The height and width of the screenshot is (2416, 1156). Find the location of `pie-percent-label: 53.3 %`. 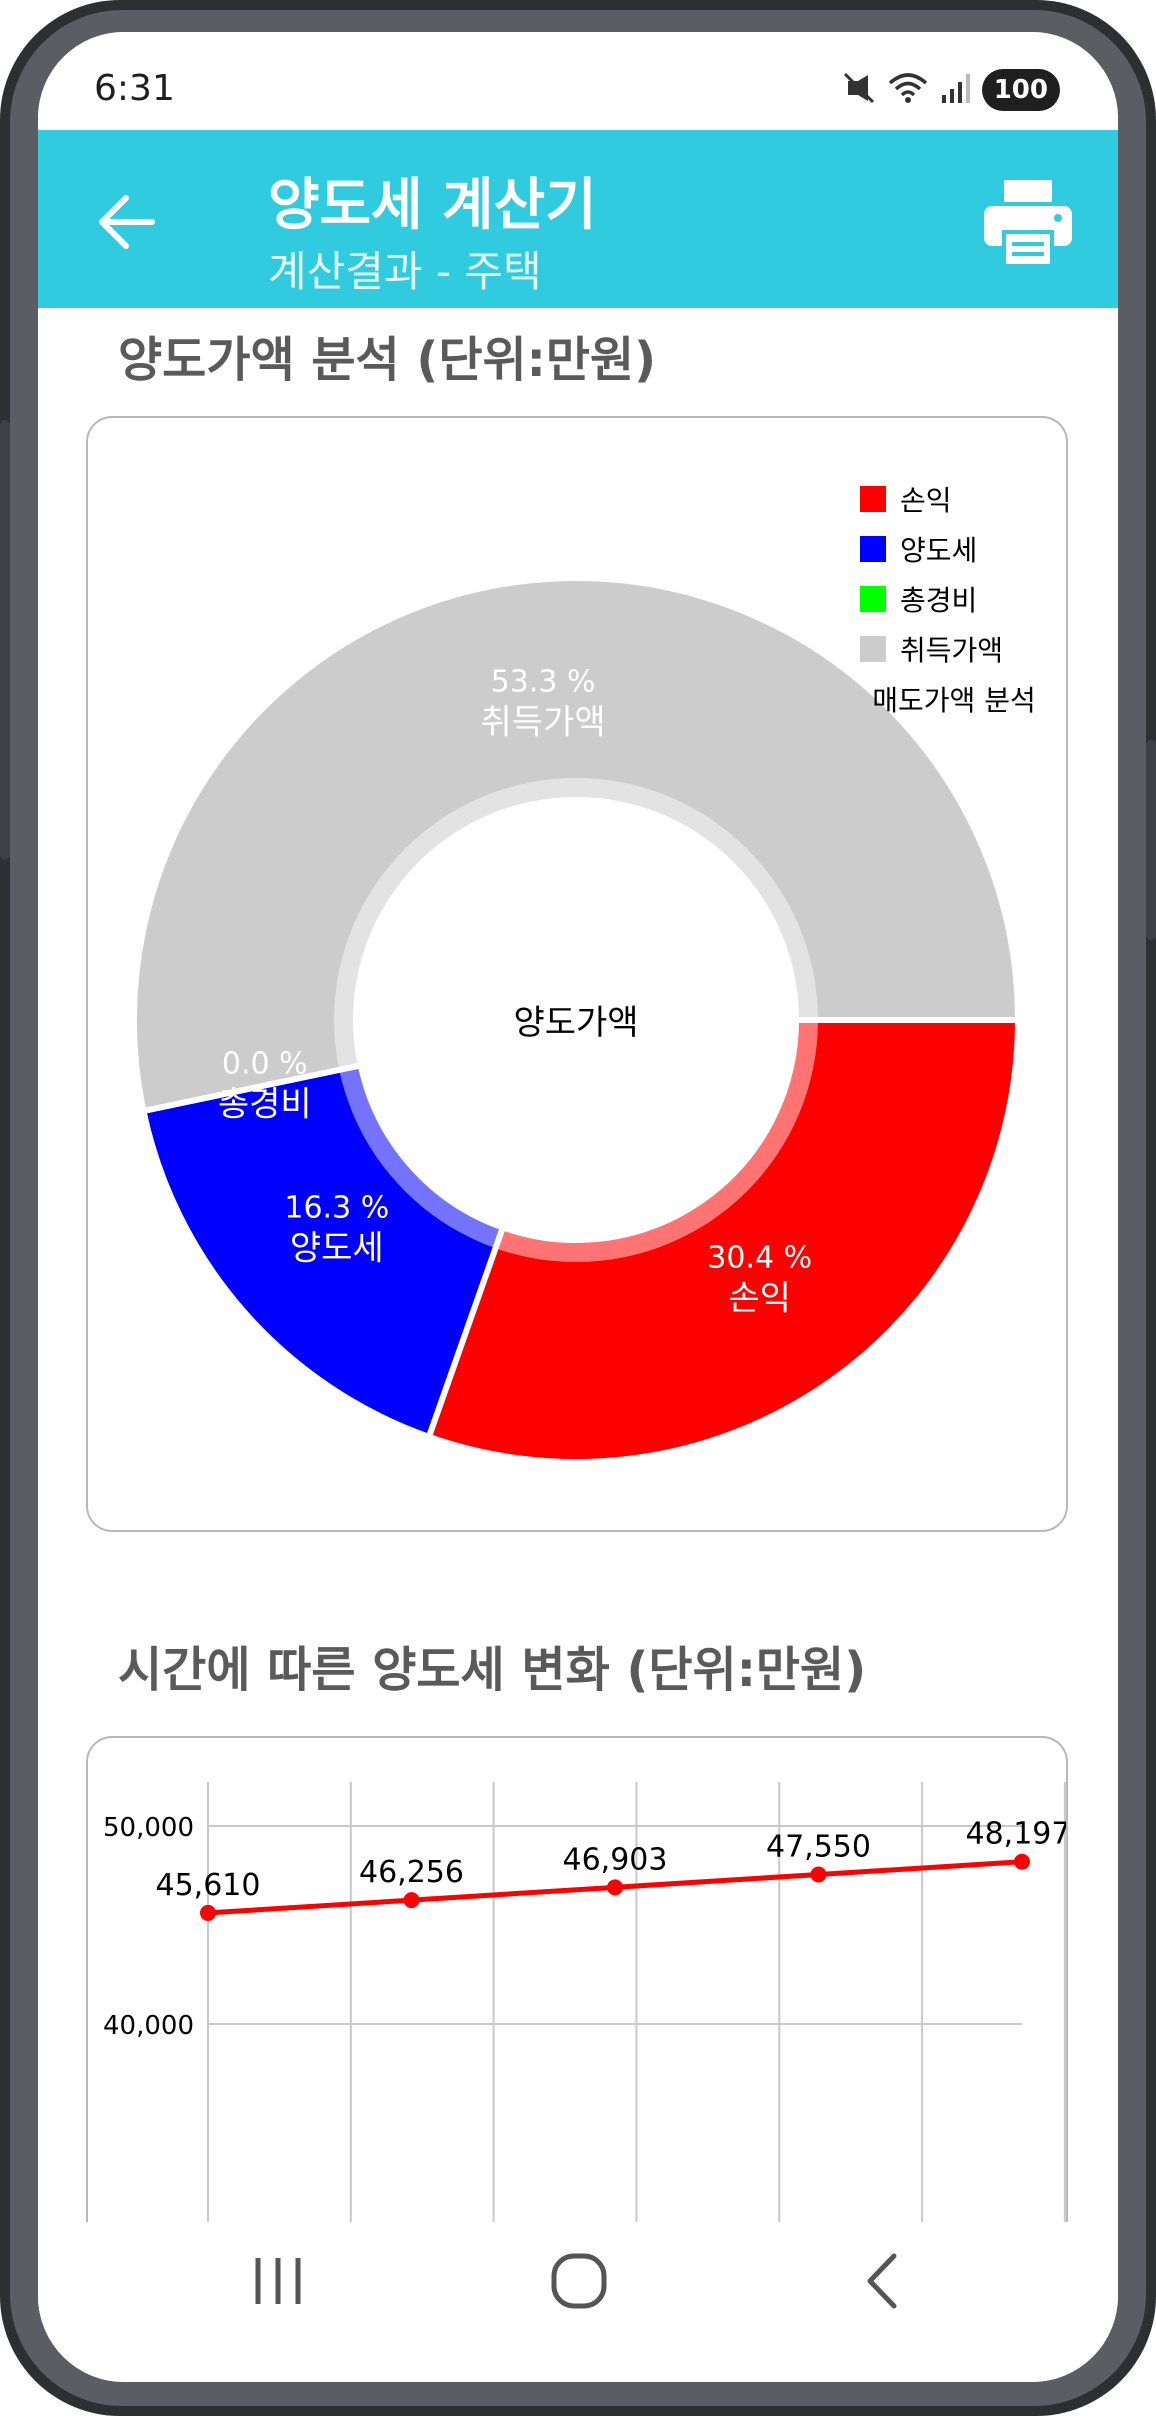

pie-percent-label: 53.3 % is located at coordinates (543, 682).